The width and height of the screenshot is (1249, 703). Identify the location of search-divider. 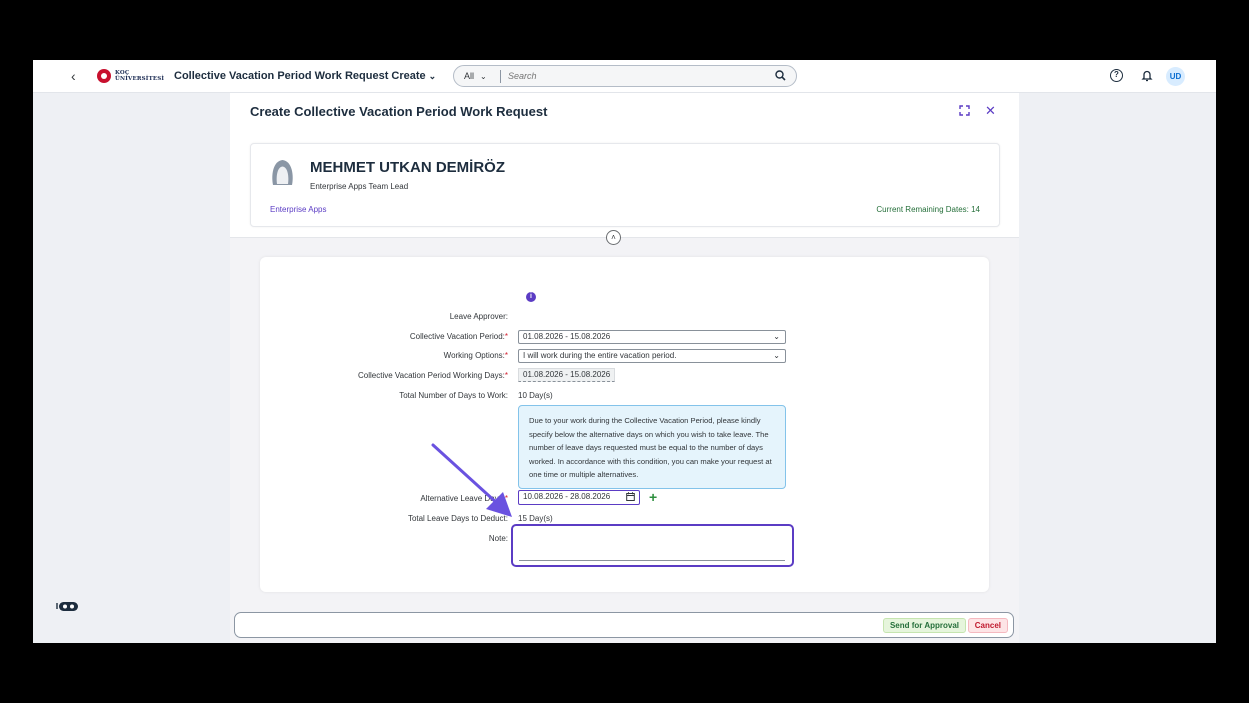
(500, 76).